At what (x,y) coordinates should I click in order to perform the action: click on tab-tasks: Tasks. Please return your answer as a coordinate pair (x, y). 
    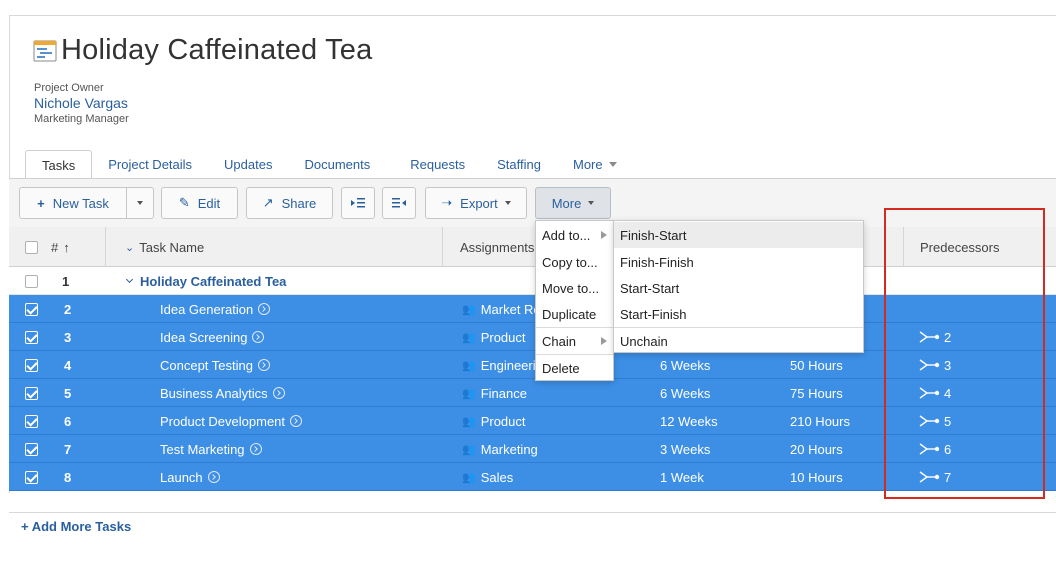
    Looking at the image, I should click on (59, 164).